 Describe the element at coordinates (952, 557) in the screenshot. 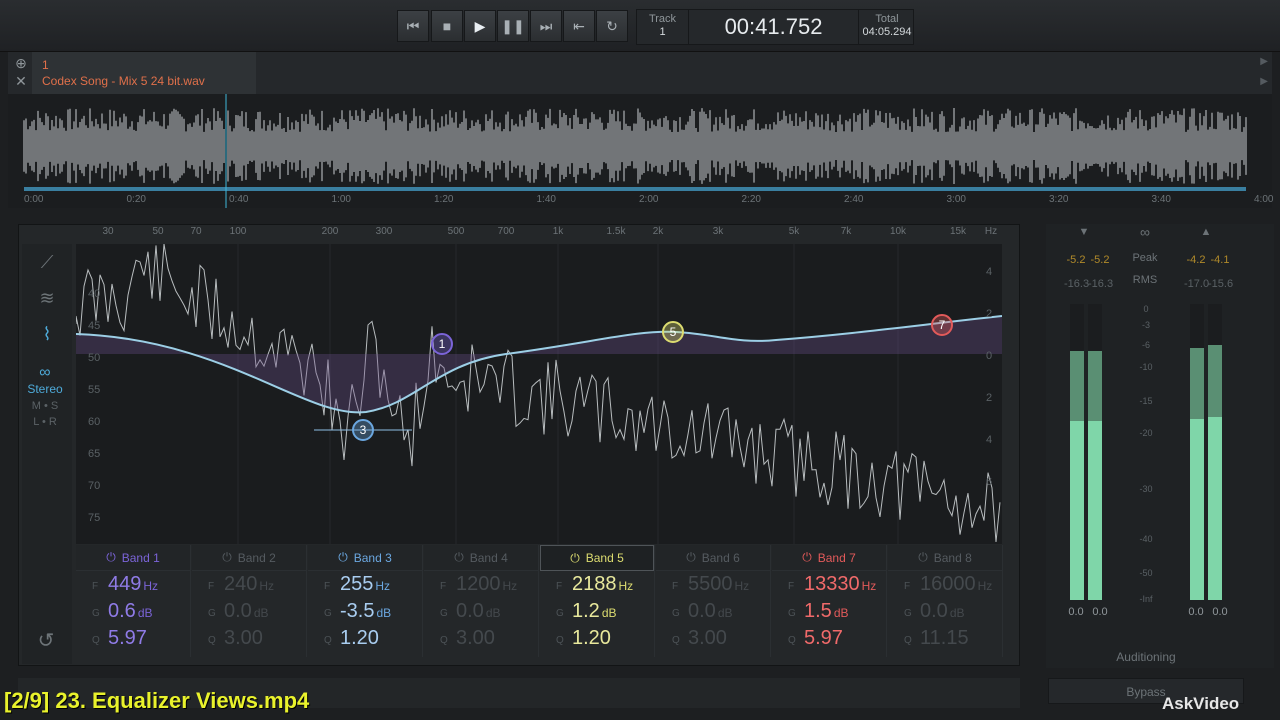

I see `band-label: Band 8` at that location.